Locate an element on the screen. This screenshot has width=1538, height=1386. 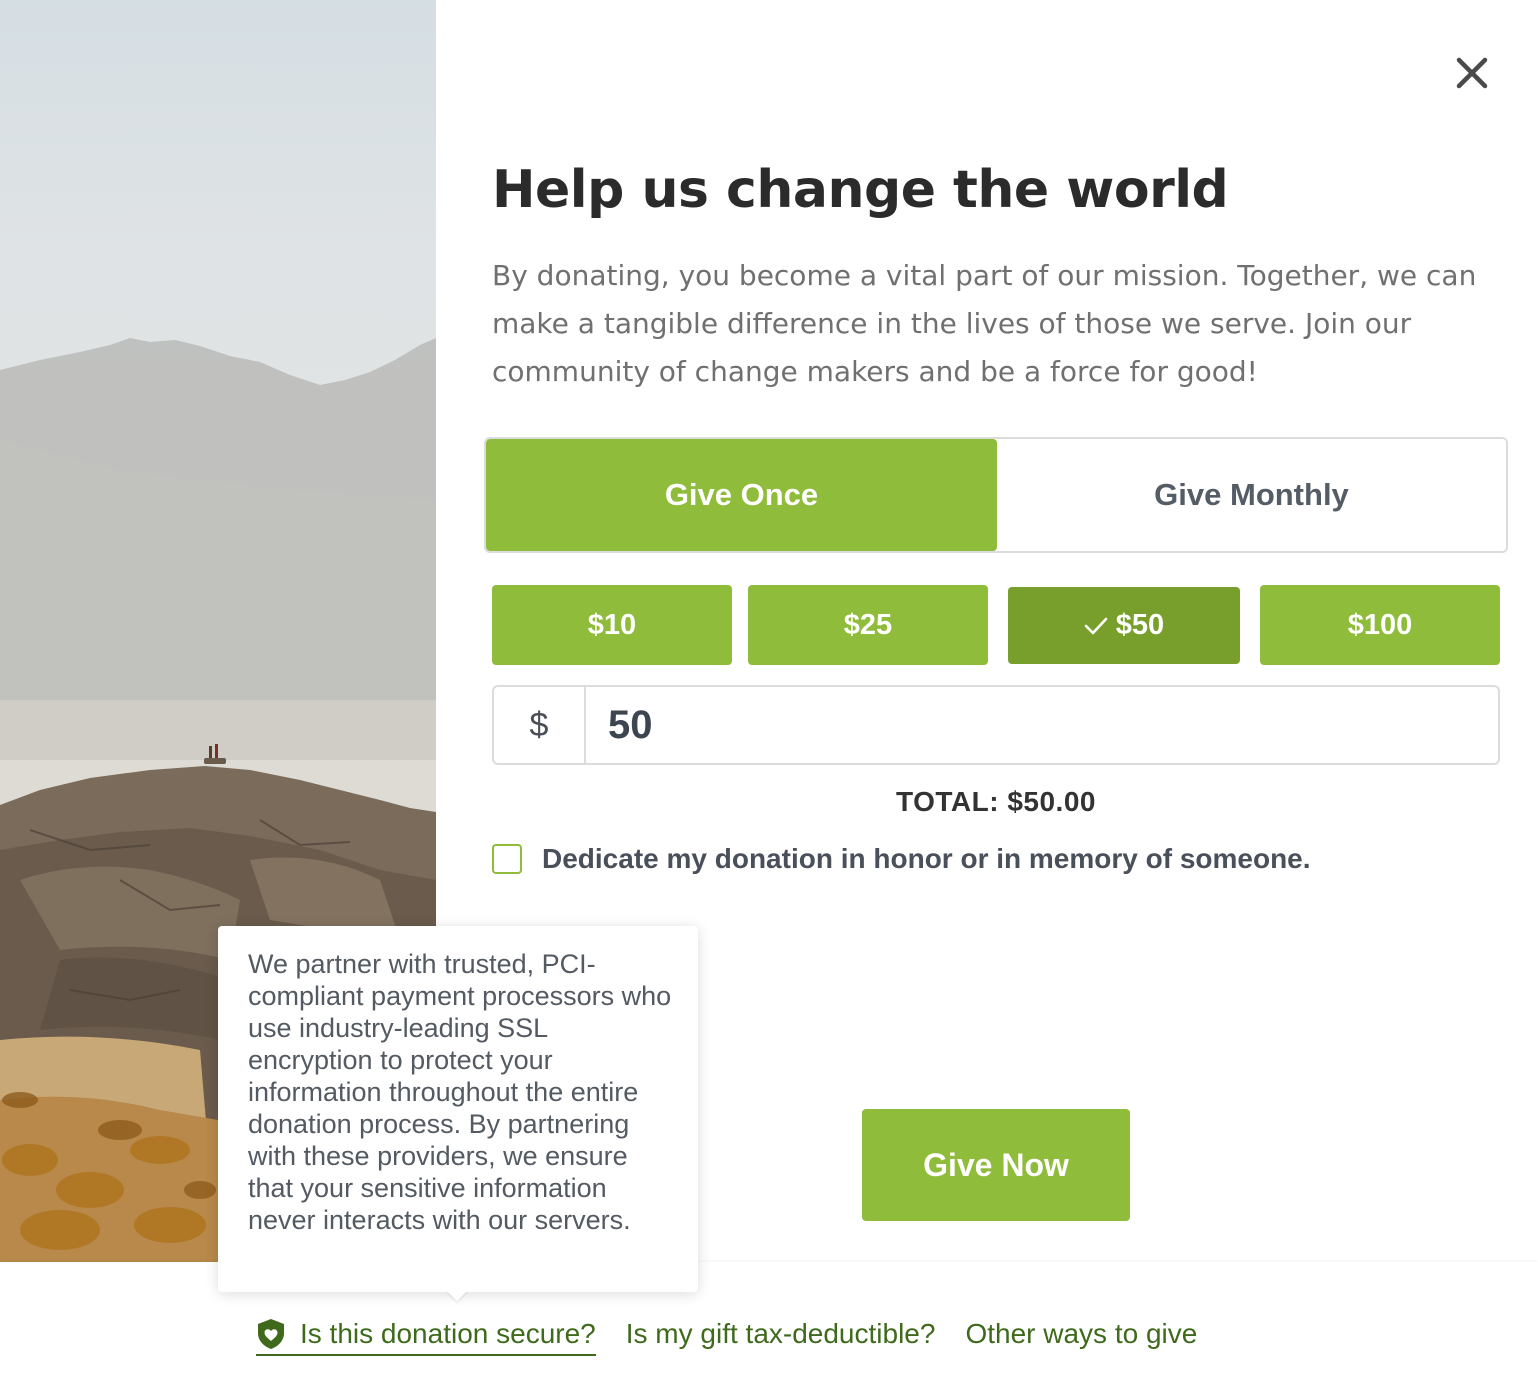
custom-amount-input is located at coordinates (1042, 725).